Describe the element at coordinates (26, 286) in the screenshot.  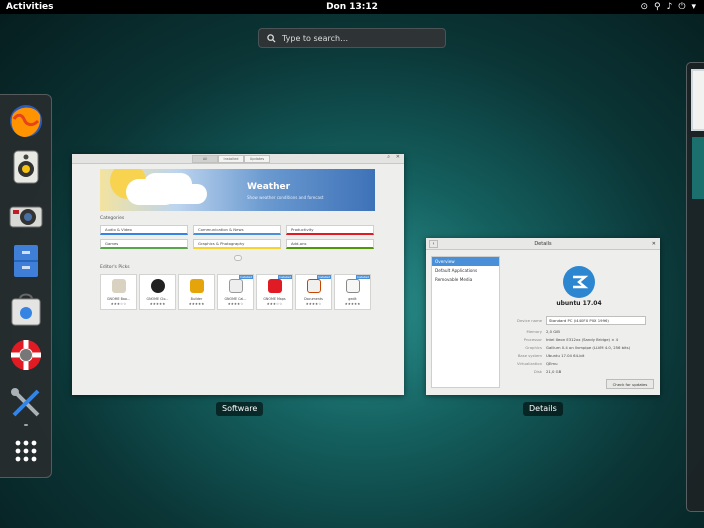
I see `dash` at that location.